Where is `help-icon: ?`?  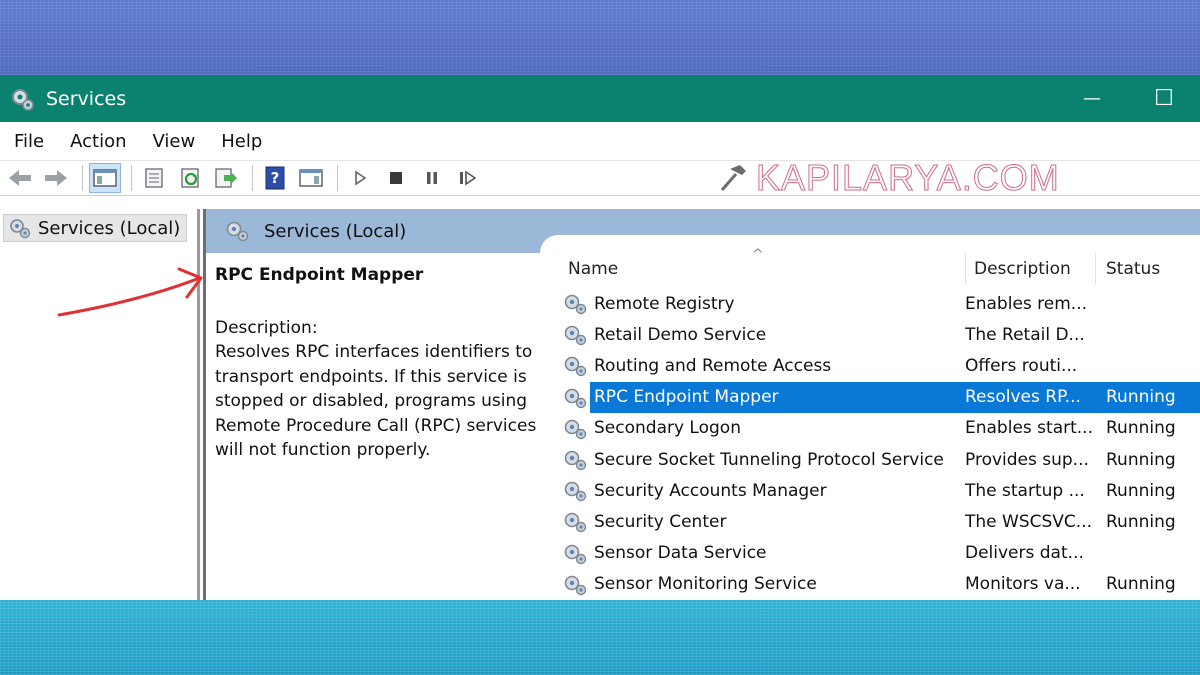 help-icon: ? is located at coordinates (275, 178).